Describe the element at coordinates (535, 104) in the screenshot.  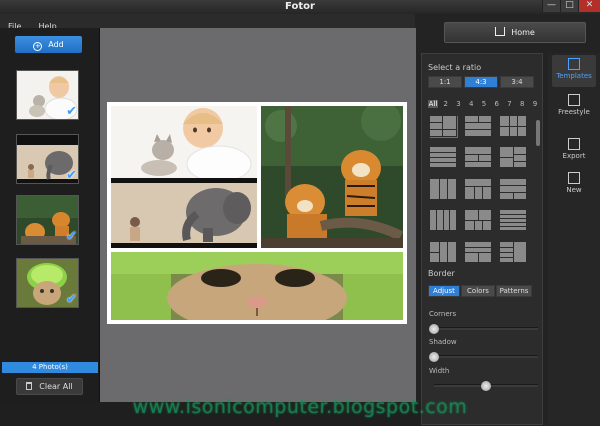
I see `count-9: 9` at that location.